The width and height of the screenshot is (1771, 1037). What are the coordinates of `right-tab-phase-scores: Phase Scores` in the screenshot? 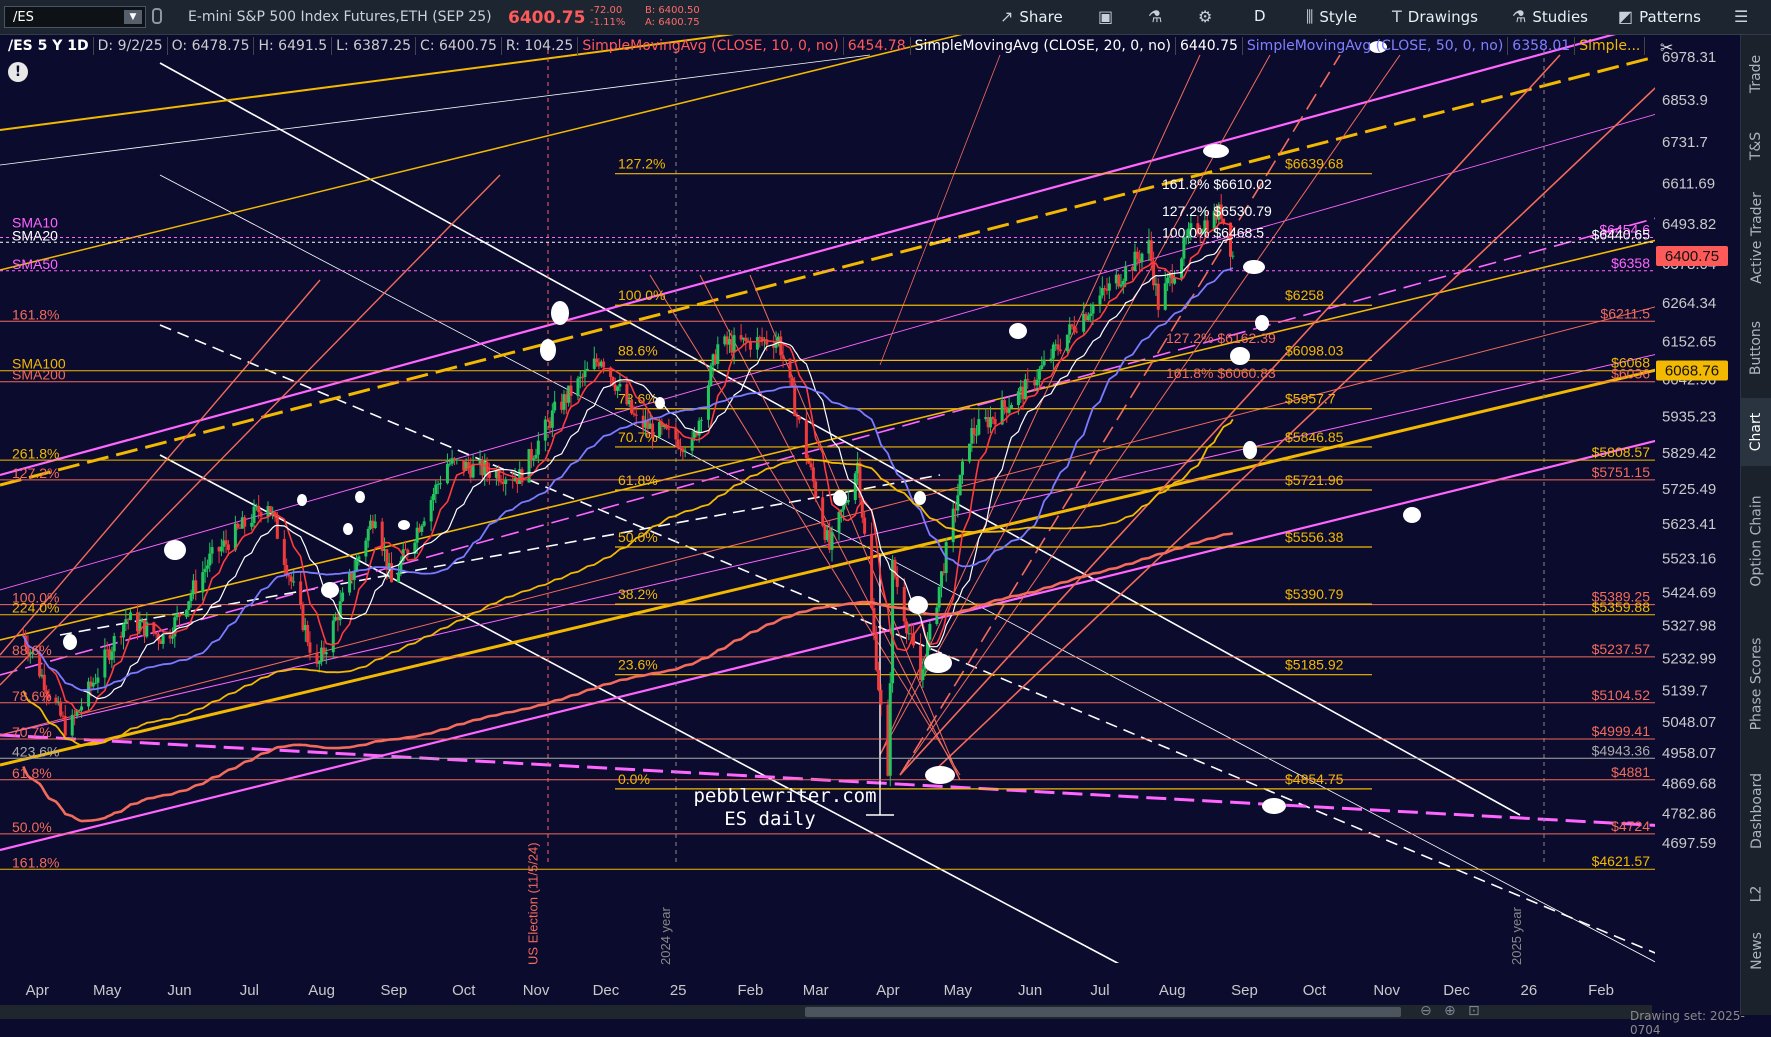 It's located at (1756, 683).